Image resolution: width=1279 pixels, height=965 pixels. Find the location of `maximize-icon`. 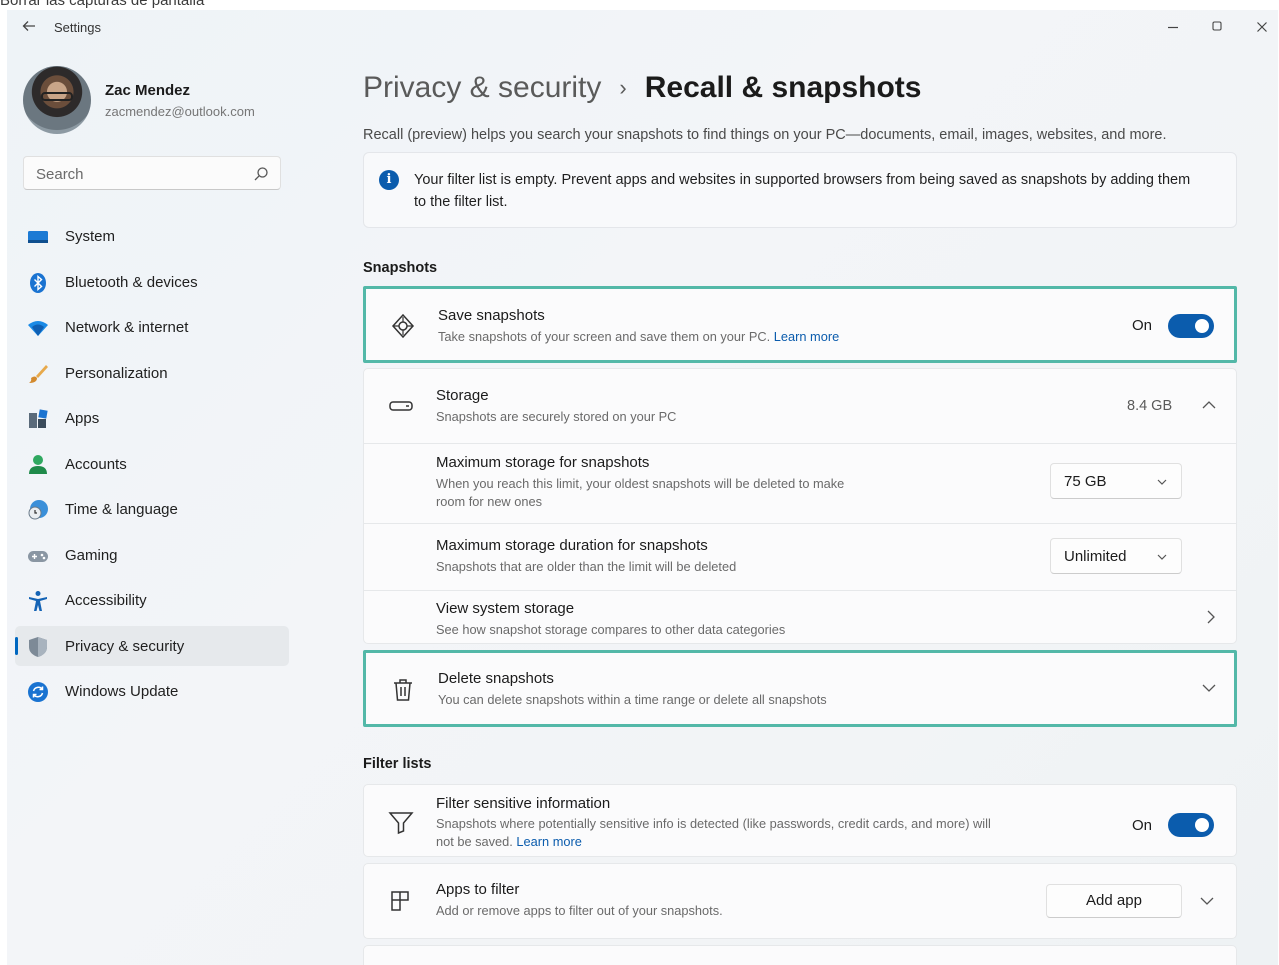

maximize-icon is located at coordinates (1217, 26).